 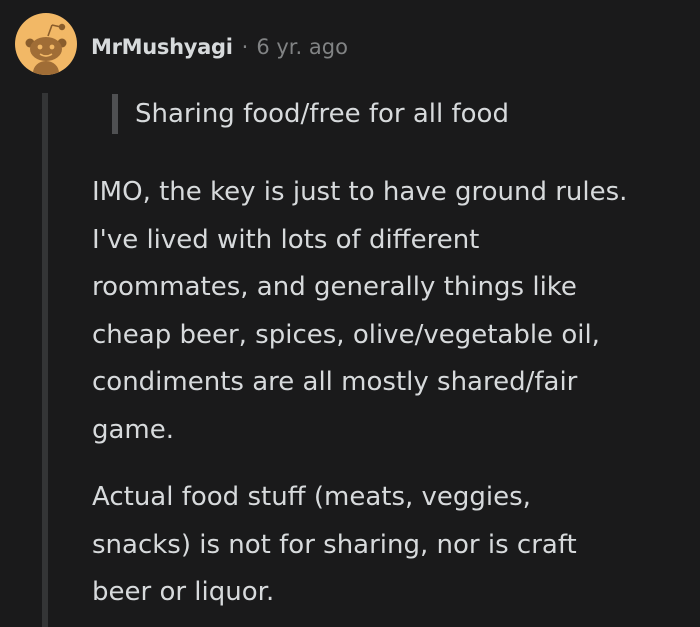 I want to click on user-avatar, so click(x=46, y=44).